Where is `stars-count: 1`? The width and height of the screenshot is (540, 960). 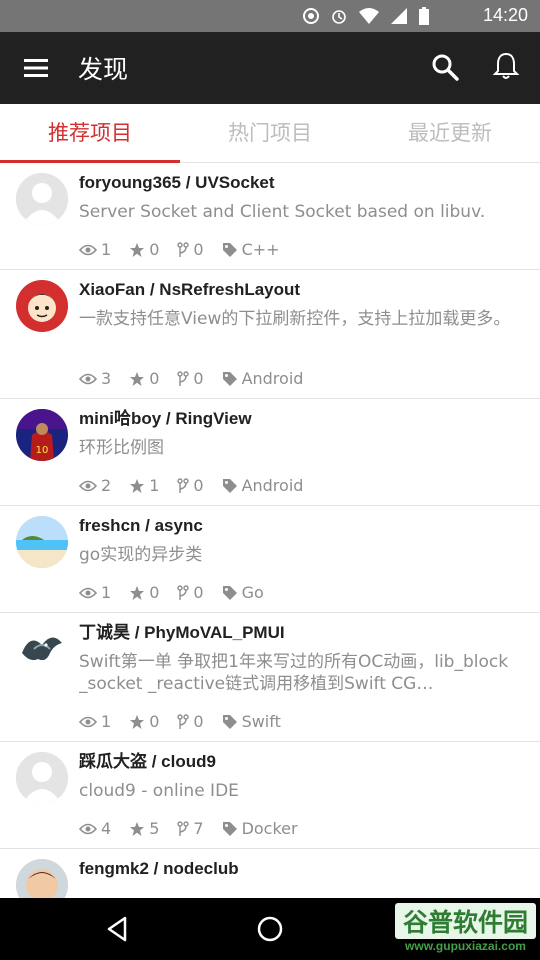 stars-count: 1 is located at coordinates (154, 485).